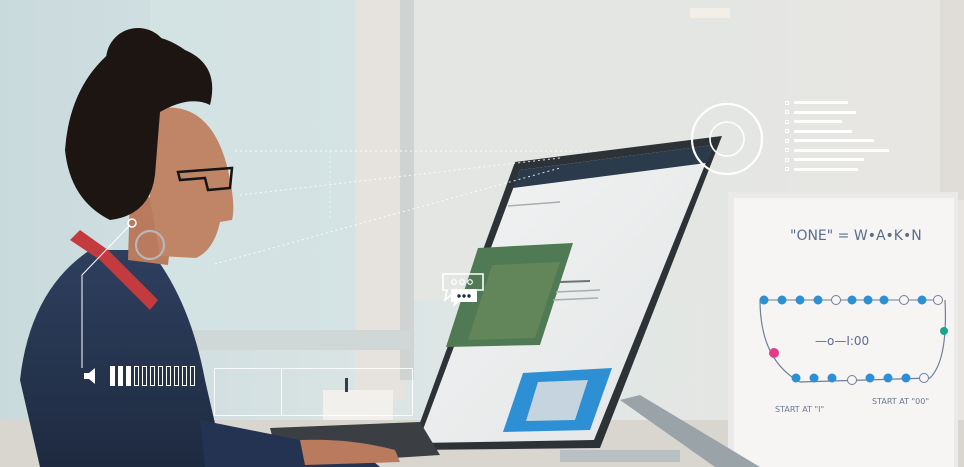 Image resolution: width=964 pixels, height=467 pixels. I want to click on whiteboard-caption-left: START AT "I", so click(799, 409).